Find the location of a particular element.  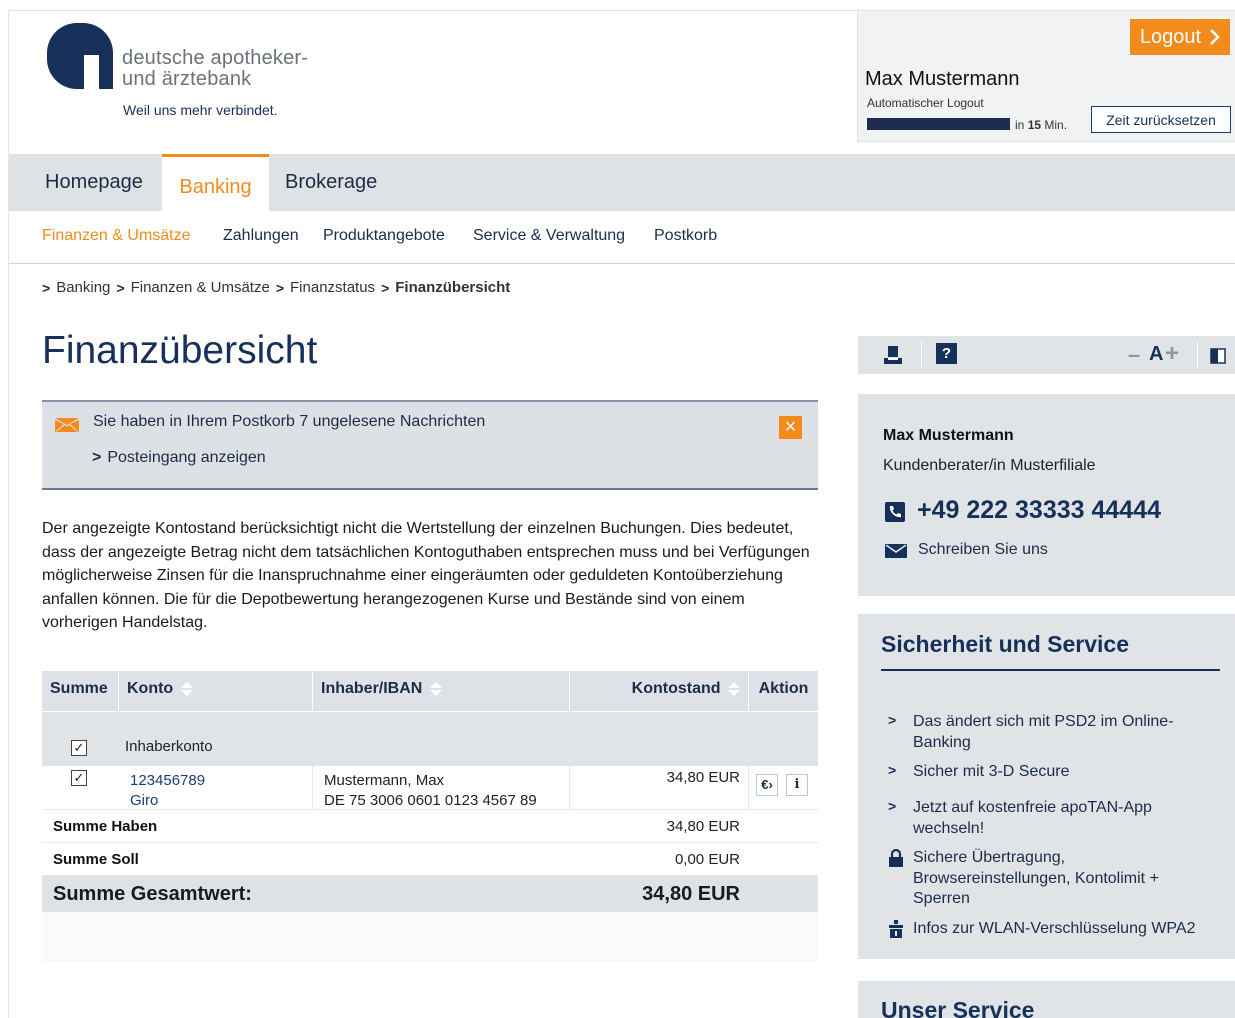

bank-name: deutsche apotheker- und ärztebank is located at coordinates (215, 69).